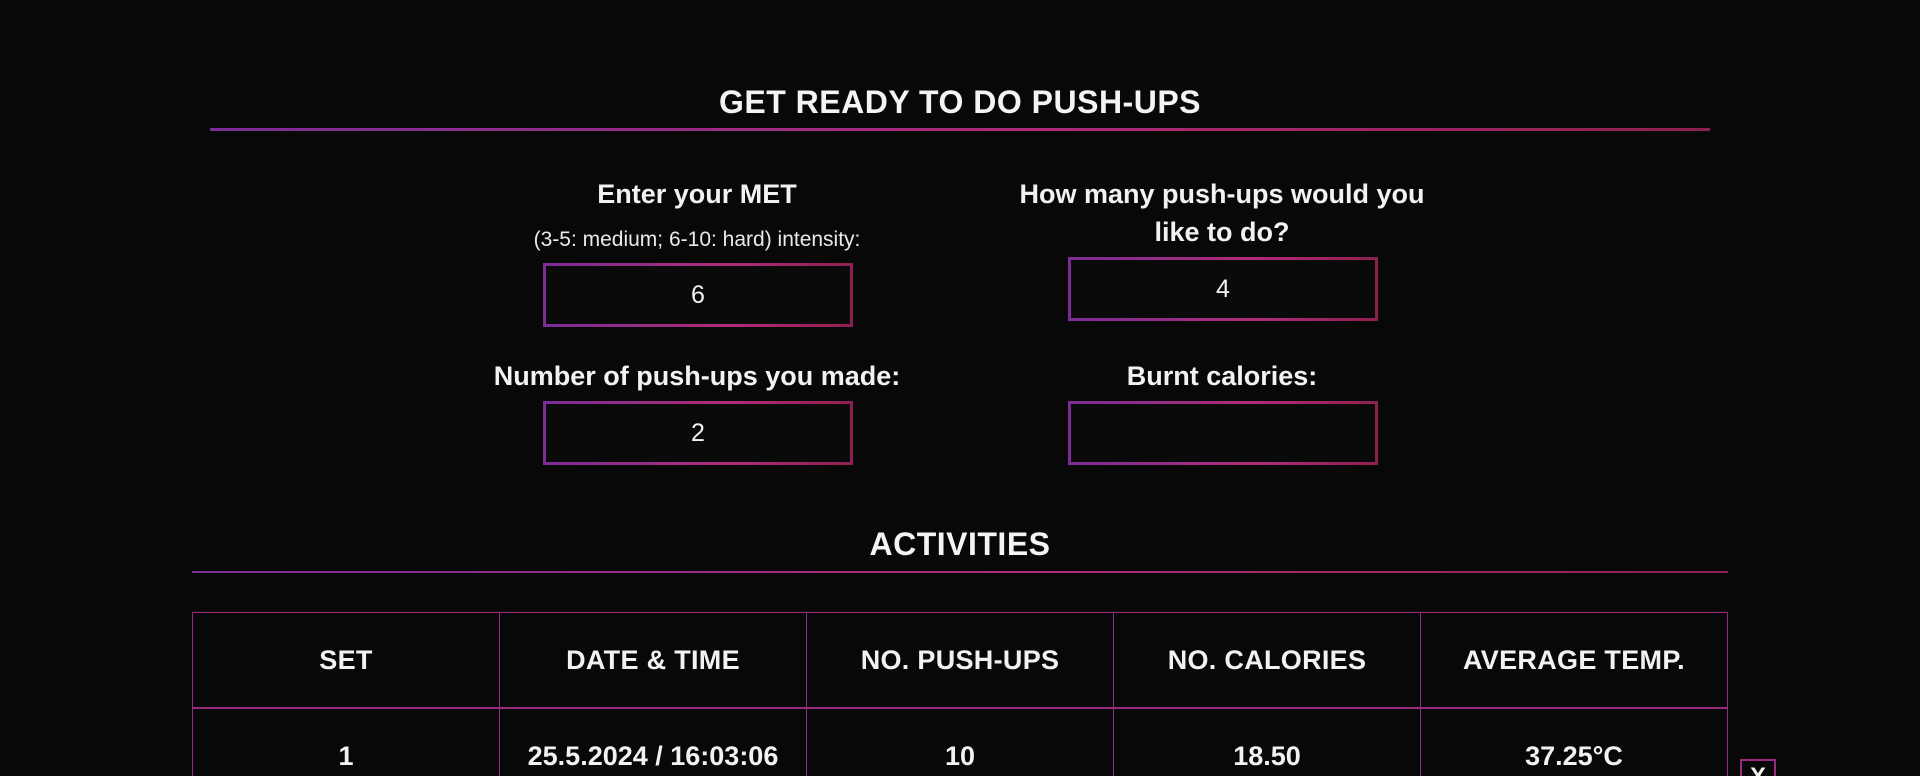 This screenshot has height=776, width=1920. I want to click on cell-avg-temp: 37.25°C, so click(1574, 741).